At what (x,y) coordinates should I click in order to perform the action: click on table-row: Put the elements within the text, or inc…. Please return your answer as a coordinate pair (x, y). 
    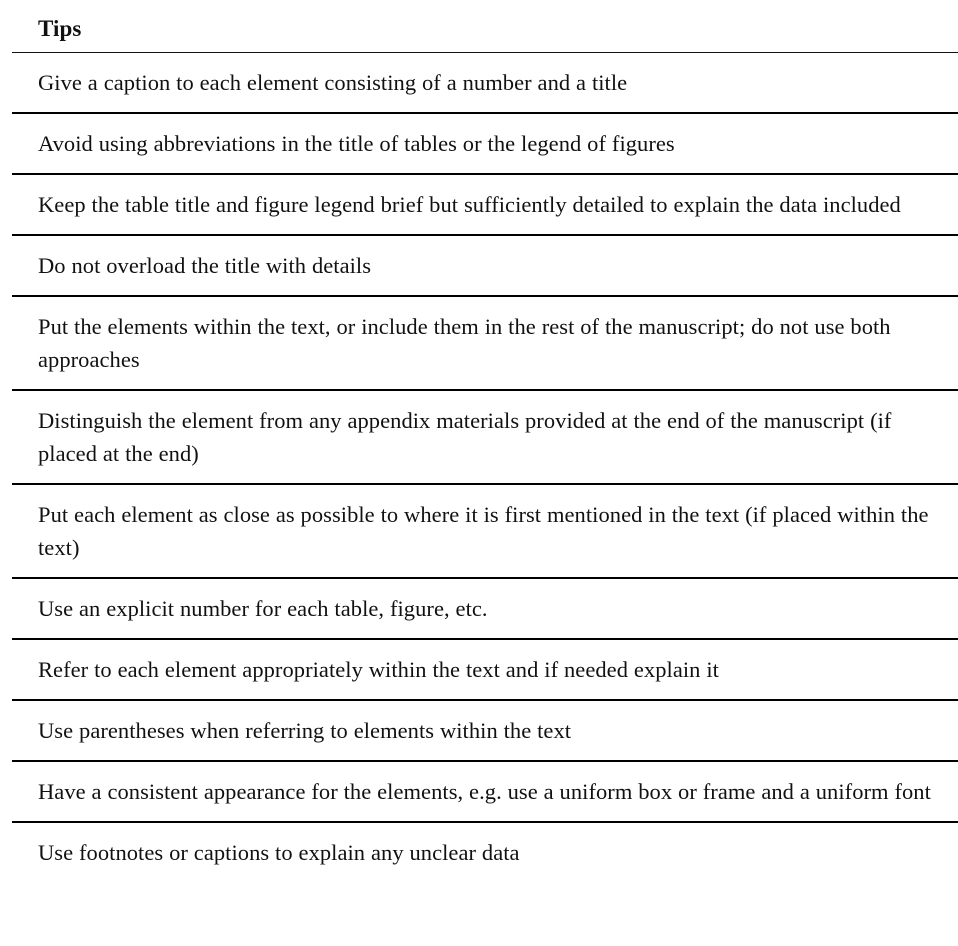
    Looking at the image, I should click on (485, 344).